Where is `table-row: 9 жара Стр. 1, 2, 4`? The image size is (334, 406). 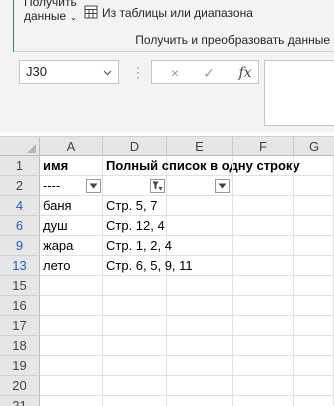
table-row: 9 жара Стр. 1, 2, 4 is located at coordinates (167, 246).